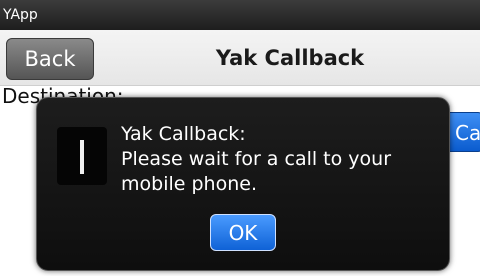  What do you see at coordinates (256, 159) in the screenshot?
I see `dialog-message-line-1: Please wait for a call to your` at bounding box center [256, 159].